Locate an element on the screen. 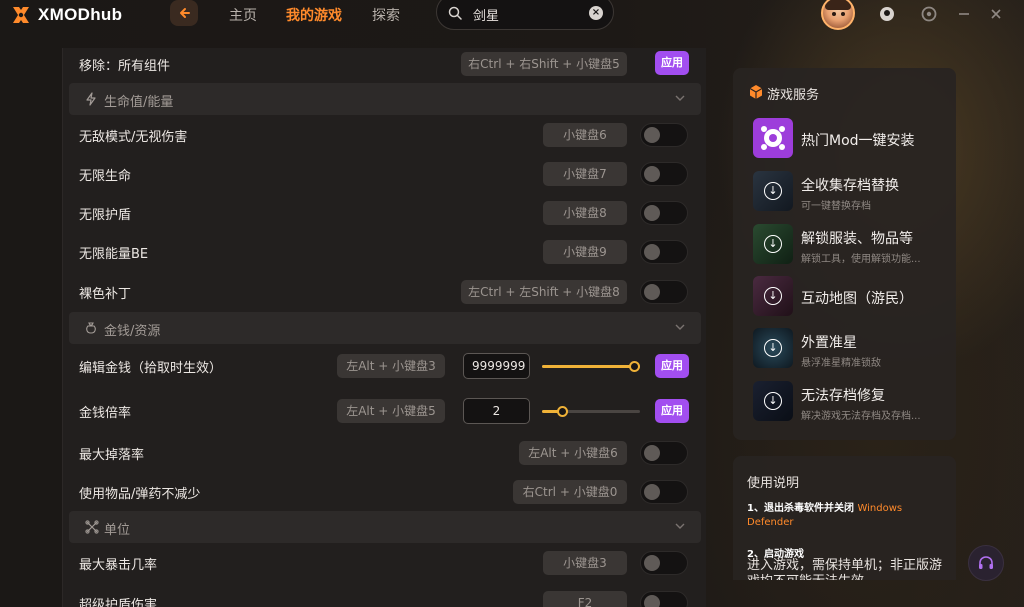  option-label: 无限能量BE is located at coordinates (114, 254).